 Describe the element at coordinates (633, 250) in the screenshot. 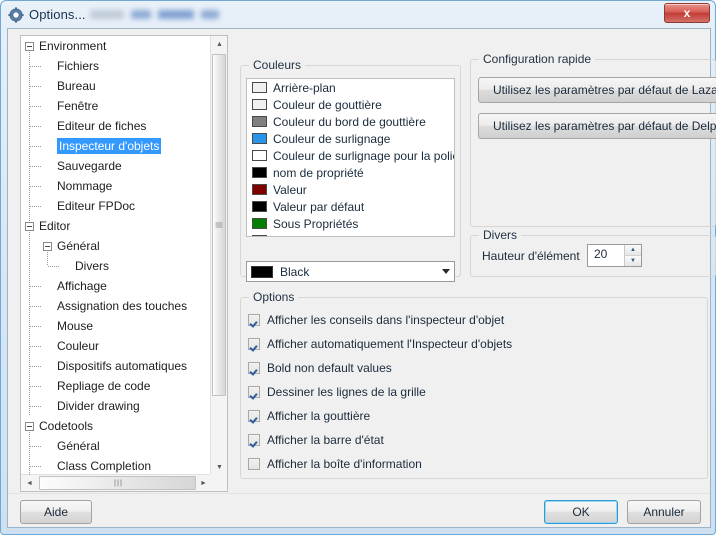

I see `stepper-up-icon: ▲` at that location.